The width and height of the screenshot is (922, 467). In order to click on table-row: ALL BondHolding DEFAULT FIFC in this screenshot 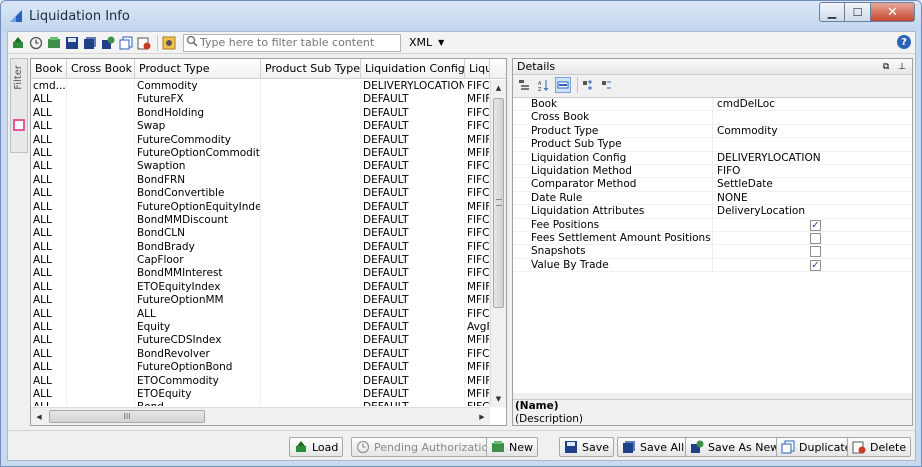, I will do `click(260, 113)`.